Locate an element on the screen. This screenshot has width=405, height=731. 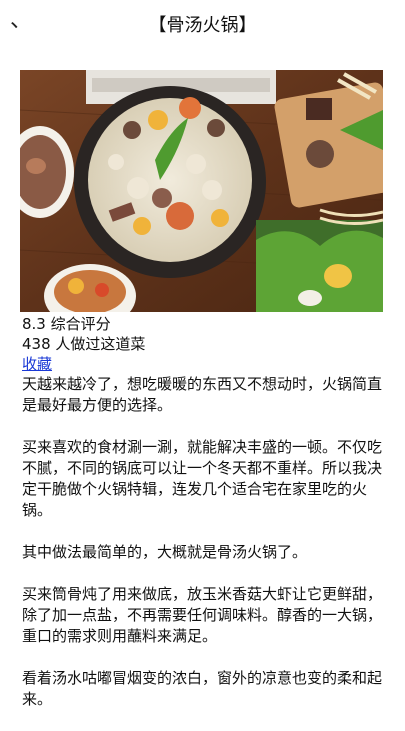
page-title: 【骨汤火锅】 is located at coordinates (202, 25).